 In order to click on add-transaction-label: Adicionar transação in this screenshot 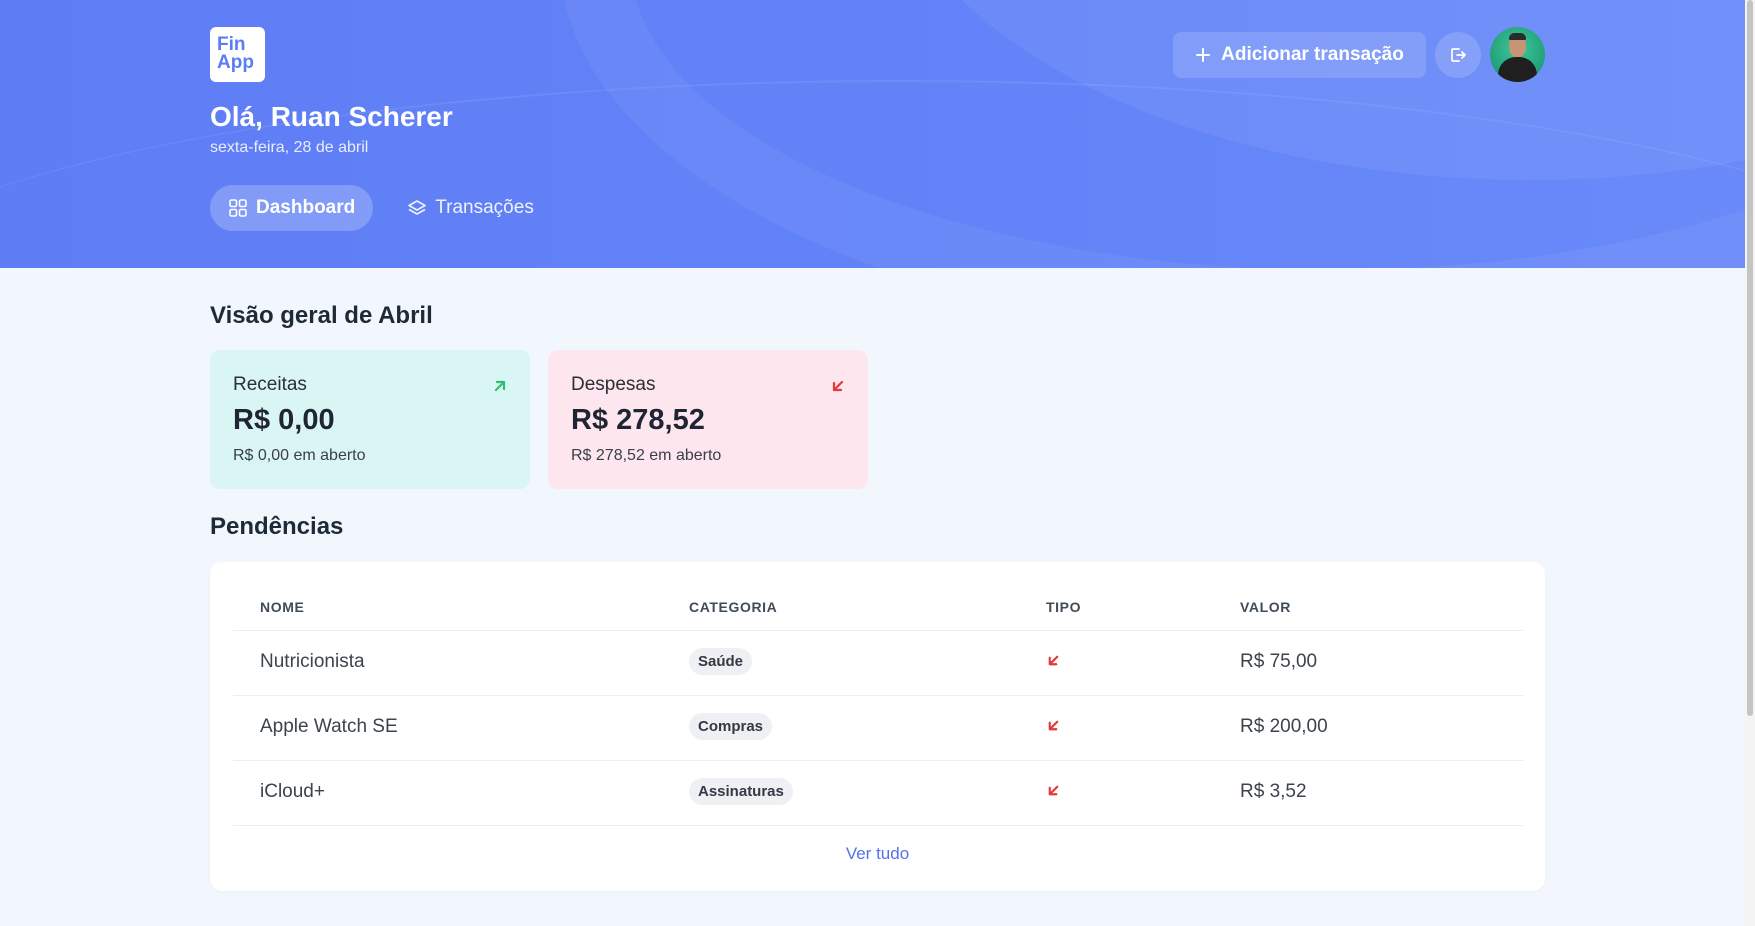, I will do `click(1312, 54)`.